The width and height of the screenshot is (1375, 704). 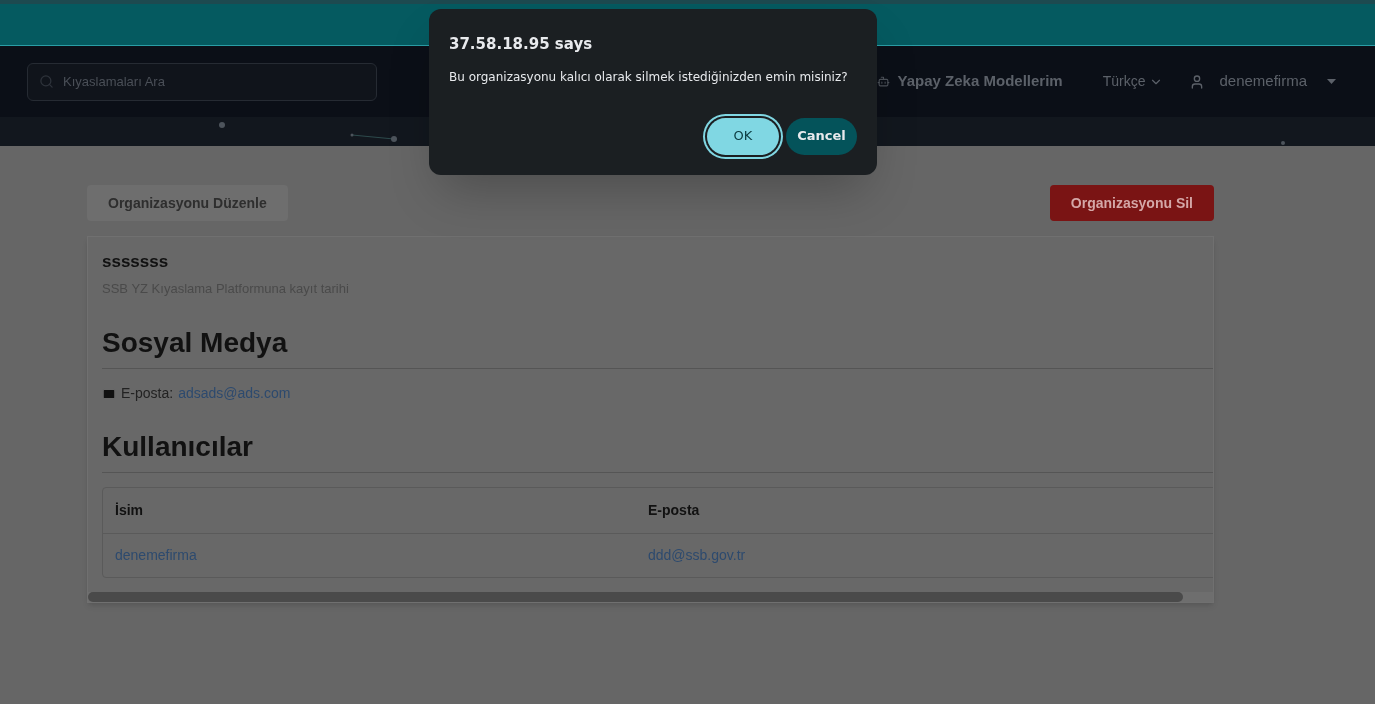 What do you see at coordinates (521, 44) in the screenshot?
I see `dialog-title: 37.58.18.95 says` at bounding box center [521, 44].